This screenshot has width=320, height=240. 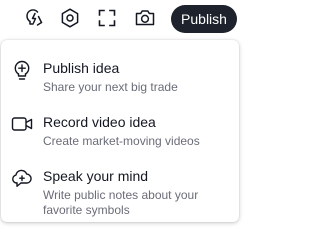 What do you see at coordinates (22, 70) in the screenshot?
I see `bulb-plus-icon` at bounding box center [22, 70].